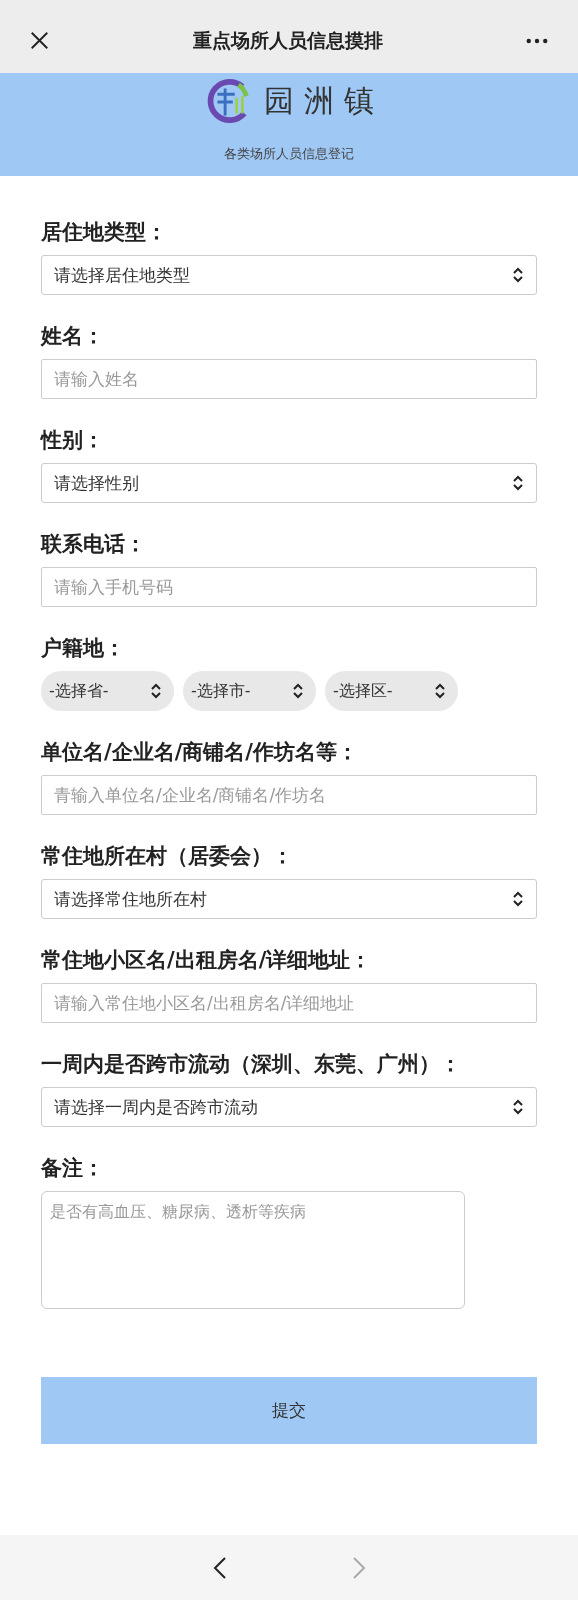  I want to click on field-label: 性别：, so click(73, 440).